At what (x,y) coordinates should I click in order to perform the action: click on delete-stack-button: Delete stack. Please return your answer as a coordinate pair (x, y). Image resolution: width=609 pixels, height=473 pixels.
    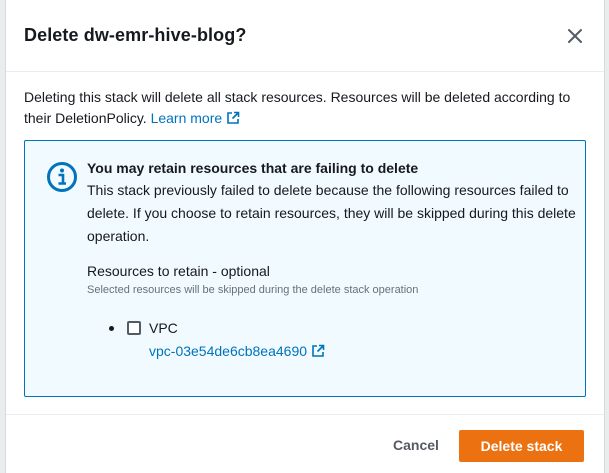
    Looking at the image, I should click on (521, 446).